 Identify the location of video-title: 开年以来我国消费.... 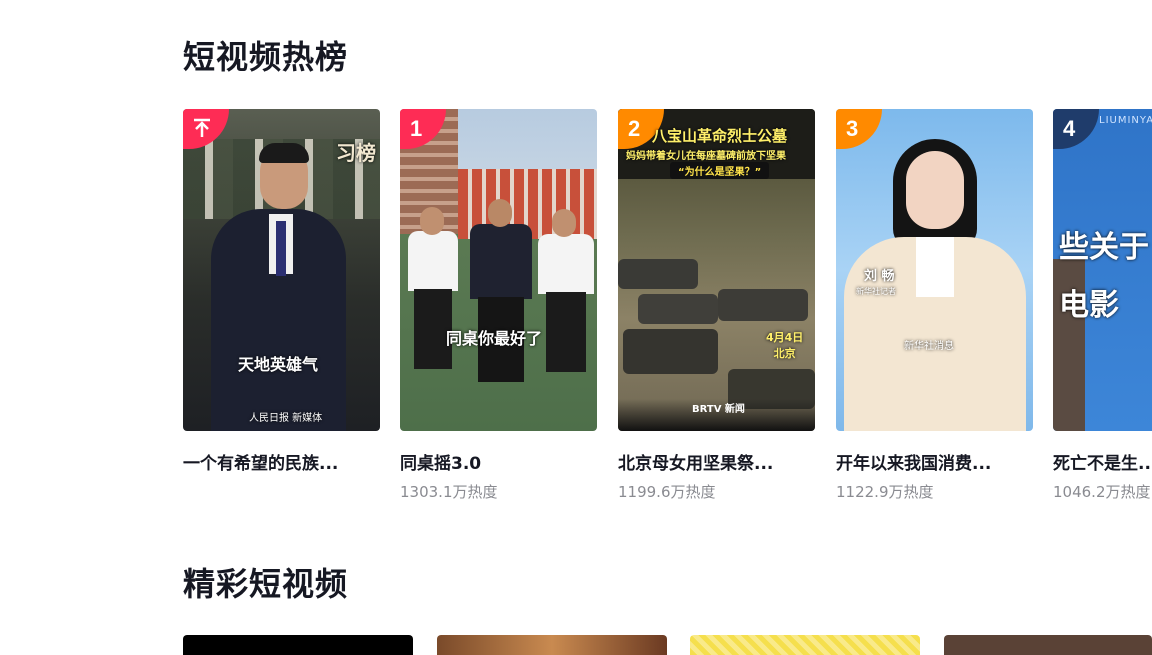
(934, 464).